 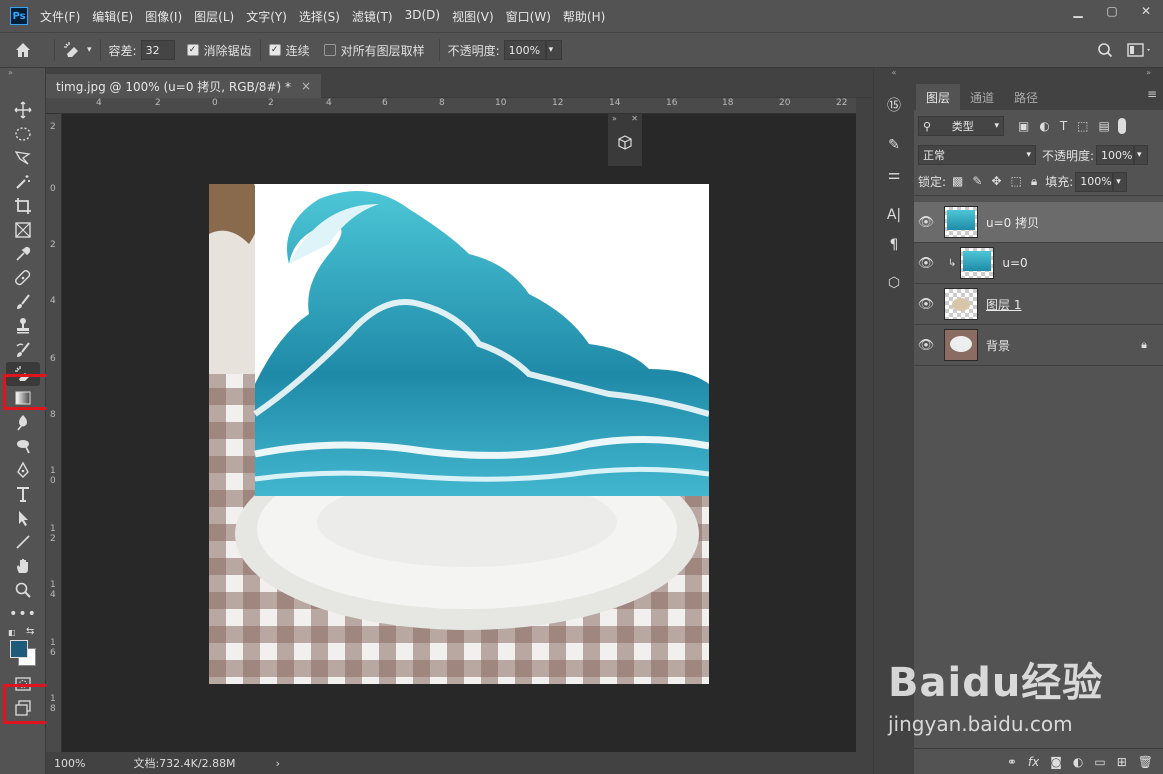 I want to click on adjustments-icon: ⚌, so click(x=894, y=175).